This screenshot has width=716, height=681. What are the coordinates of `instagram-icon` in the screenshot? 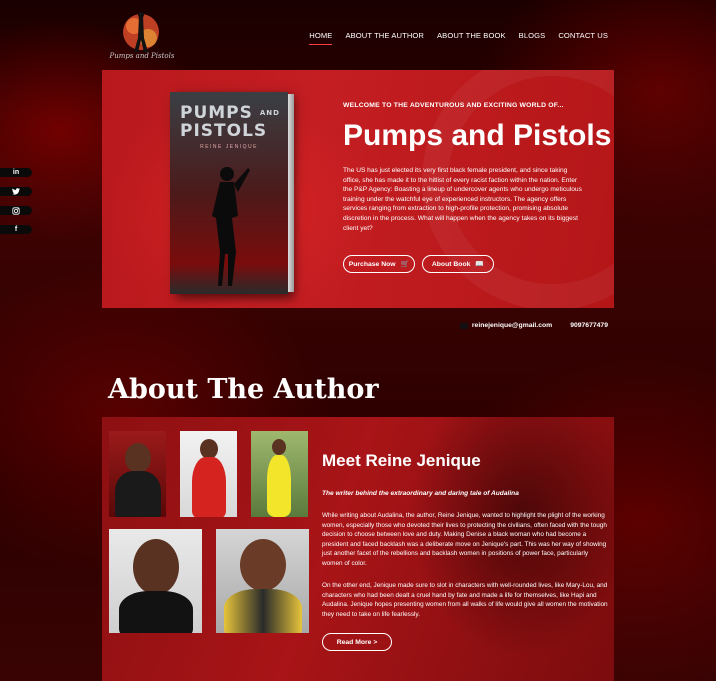 It's located at (16, 210).